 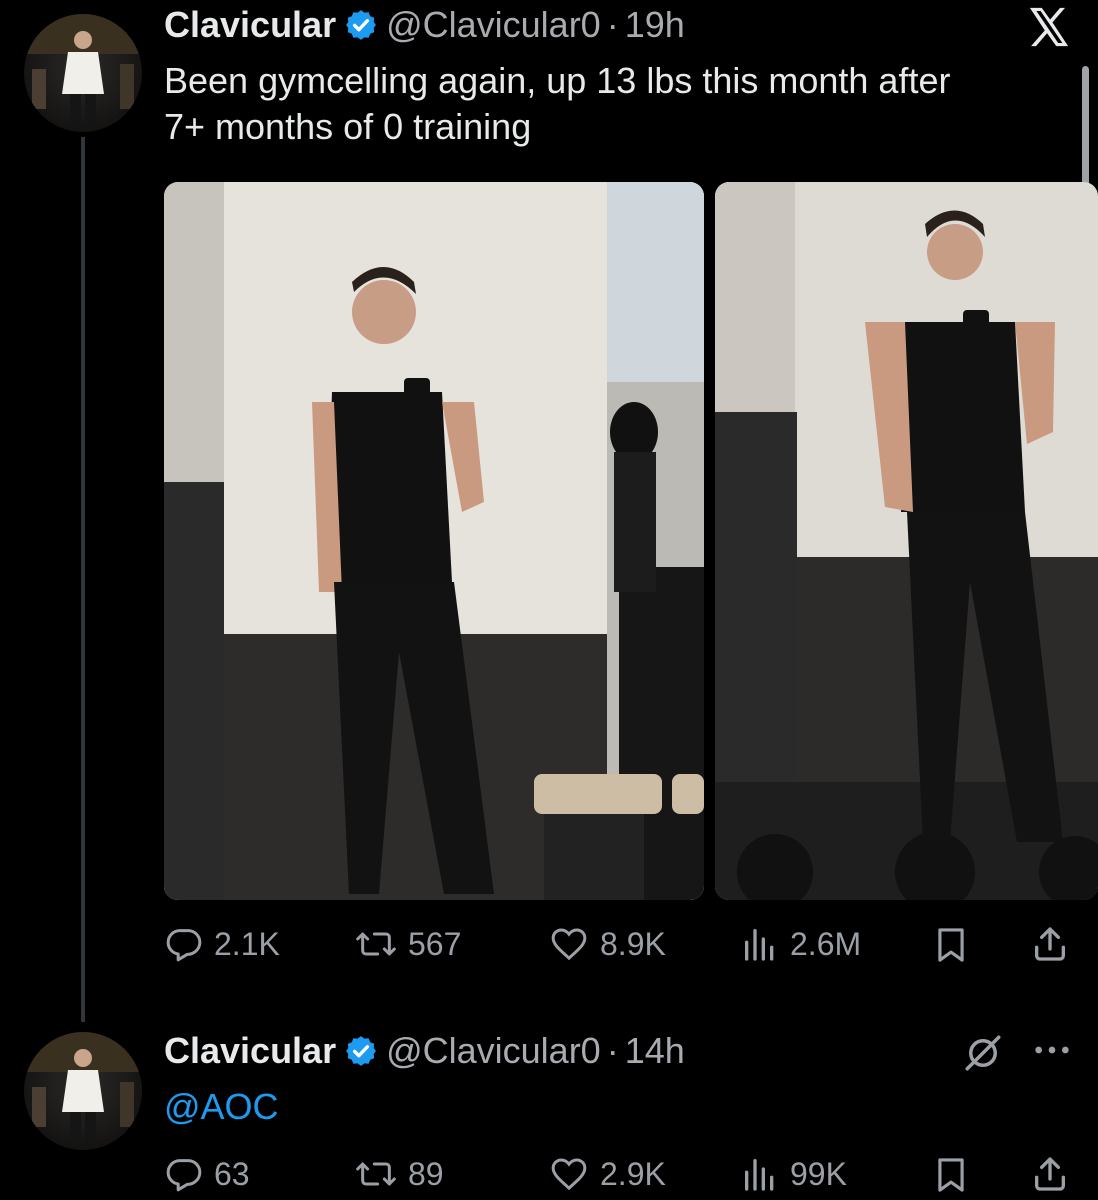 What do you see at coordinates (1052, 1050) in the screenshot?
I see `more-icon` at bounding box center [1052, 1050].